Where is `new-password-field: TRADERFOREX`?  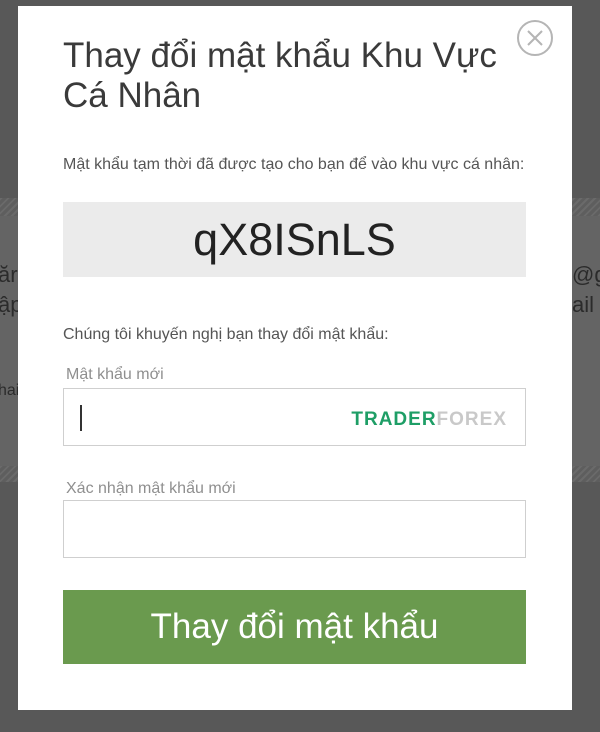
new-password-field: TRADERFOREX is located at coordinates (294, 417).